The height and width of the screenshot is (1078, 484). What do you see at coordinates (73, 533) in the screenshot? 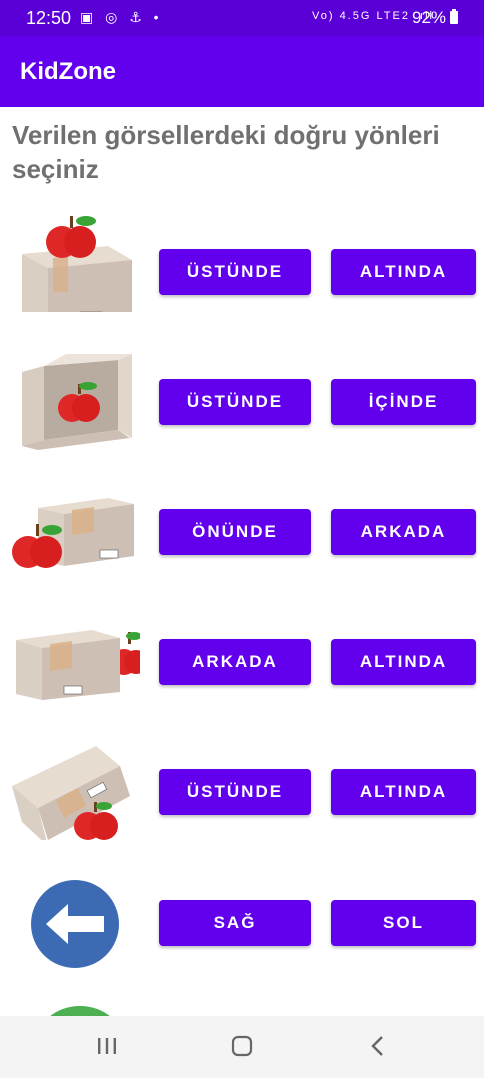
I see `apple-in-front-of-box-image` at bounding box center [73, 533].